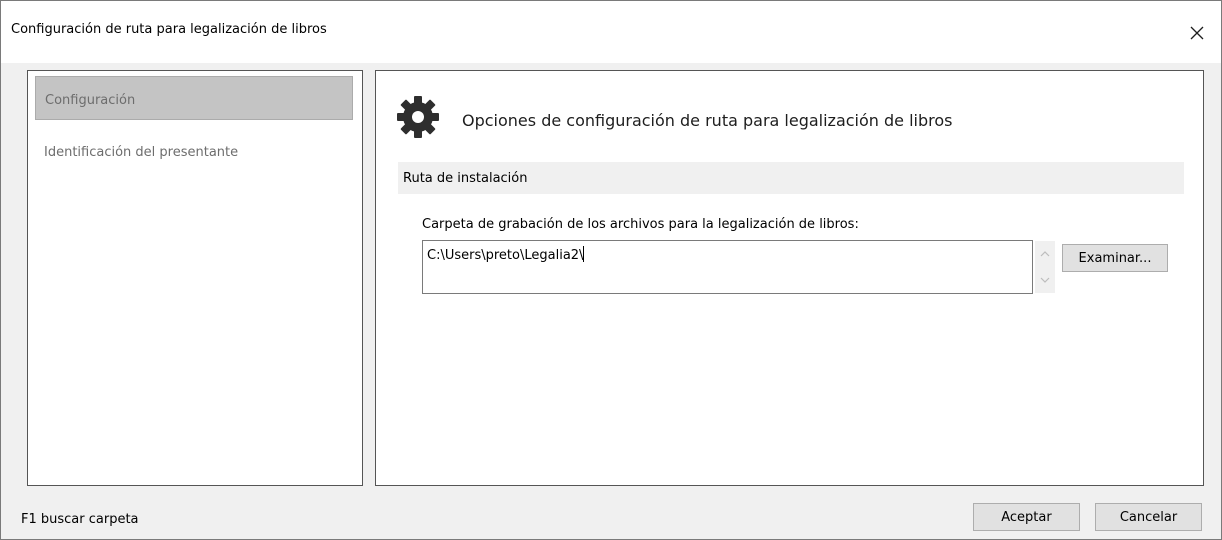 Image resolution: width=1222 pixels, height=540 pixels. I want to click on scroll-down-button, so click(1045, 280).